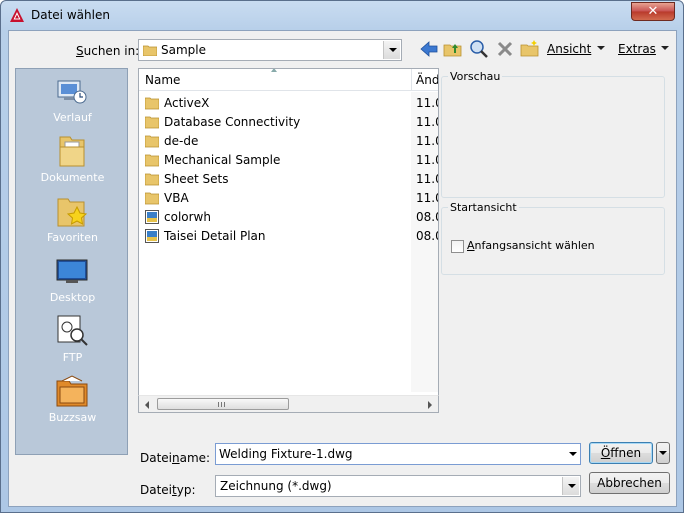 The width and height of the screenshot is (684, 513). I want to click on scroll-thumb, so click(223, 404).